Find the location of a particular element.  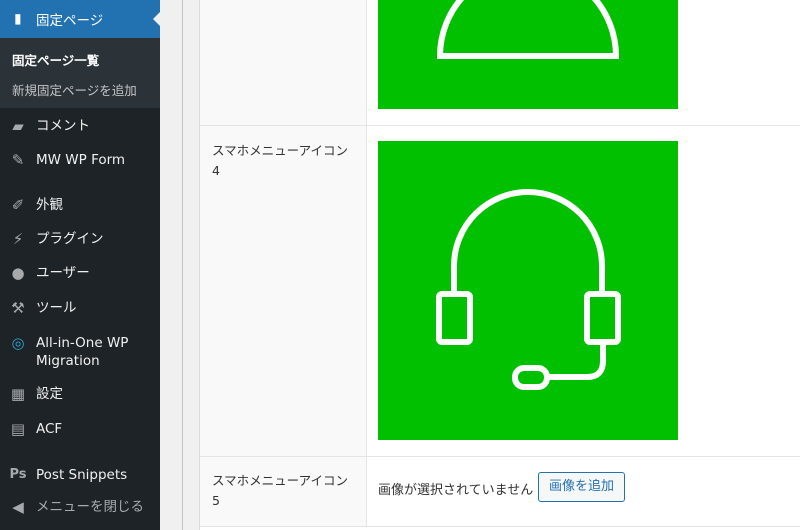

image-preview is located at coordinates (528, 54).